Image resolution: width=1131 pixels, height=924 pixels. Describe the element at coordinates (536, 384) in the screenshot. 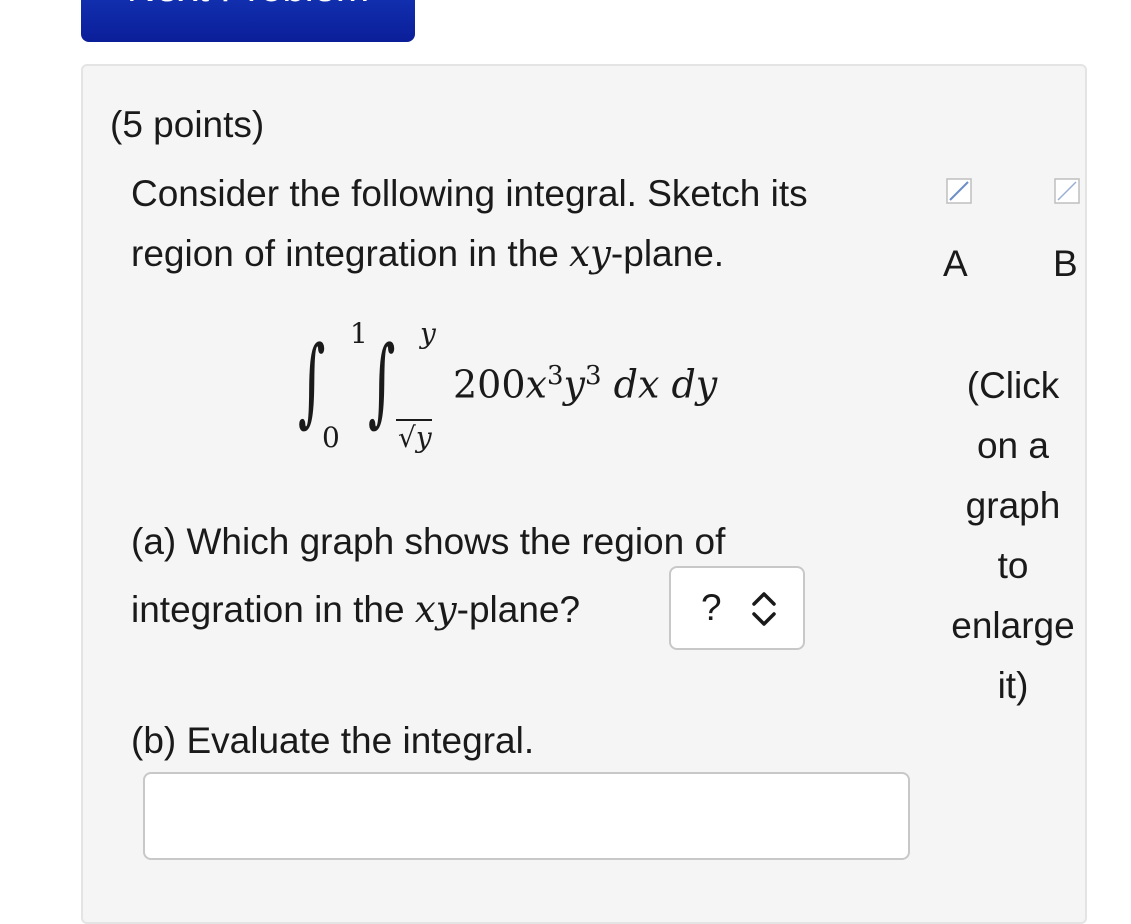

I see `integrand-x: x` at that location.